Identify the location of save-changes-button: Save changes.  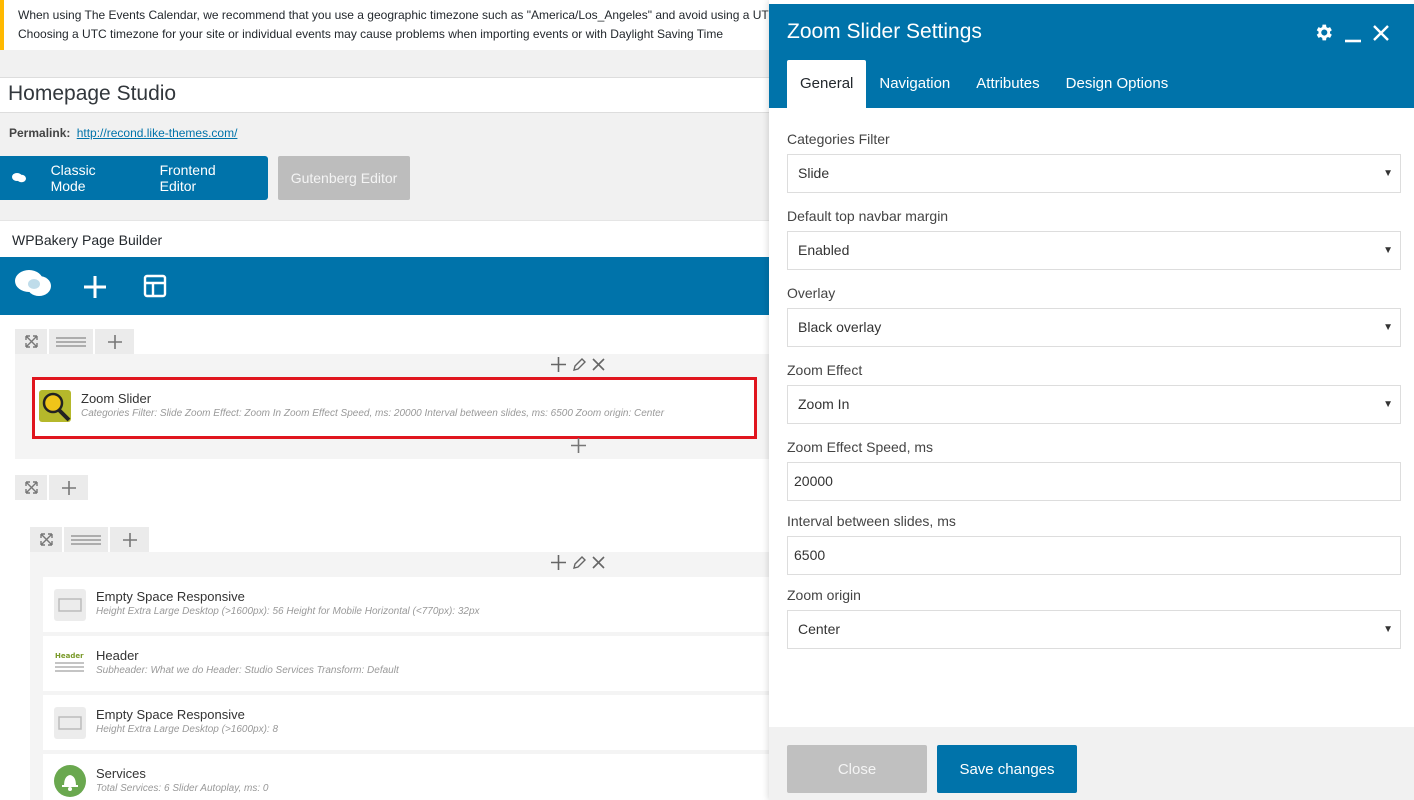
(1007, 769).